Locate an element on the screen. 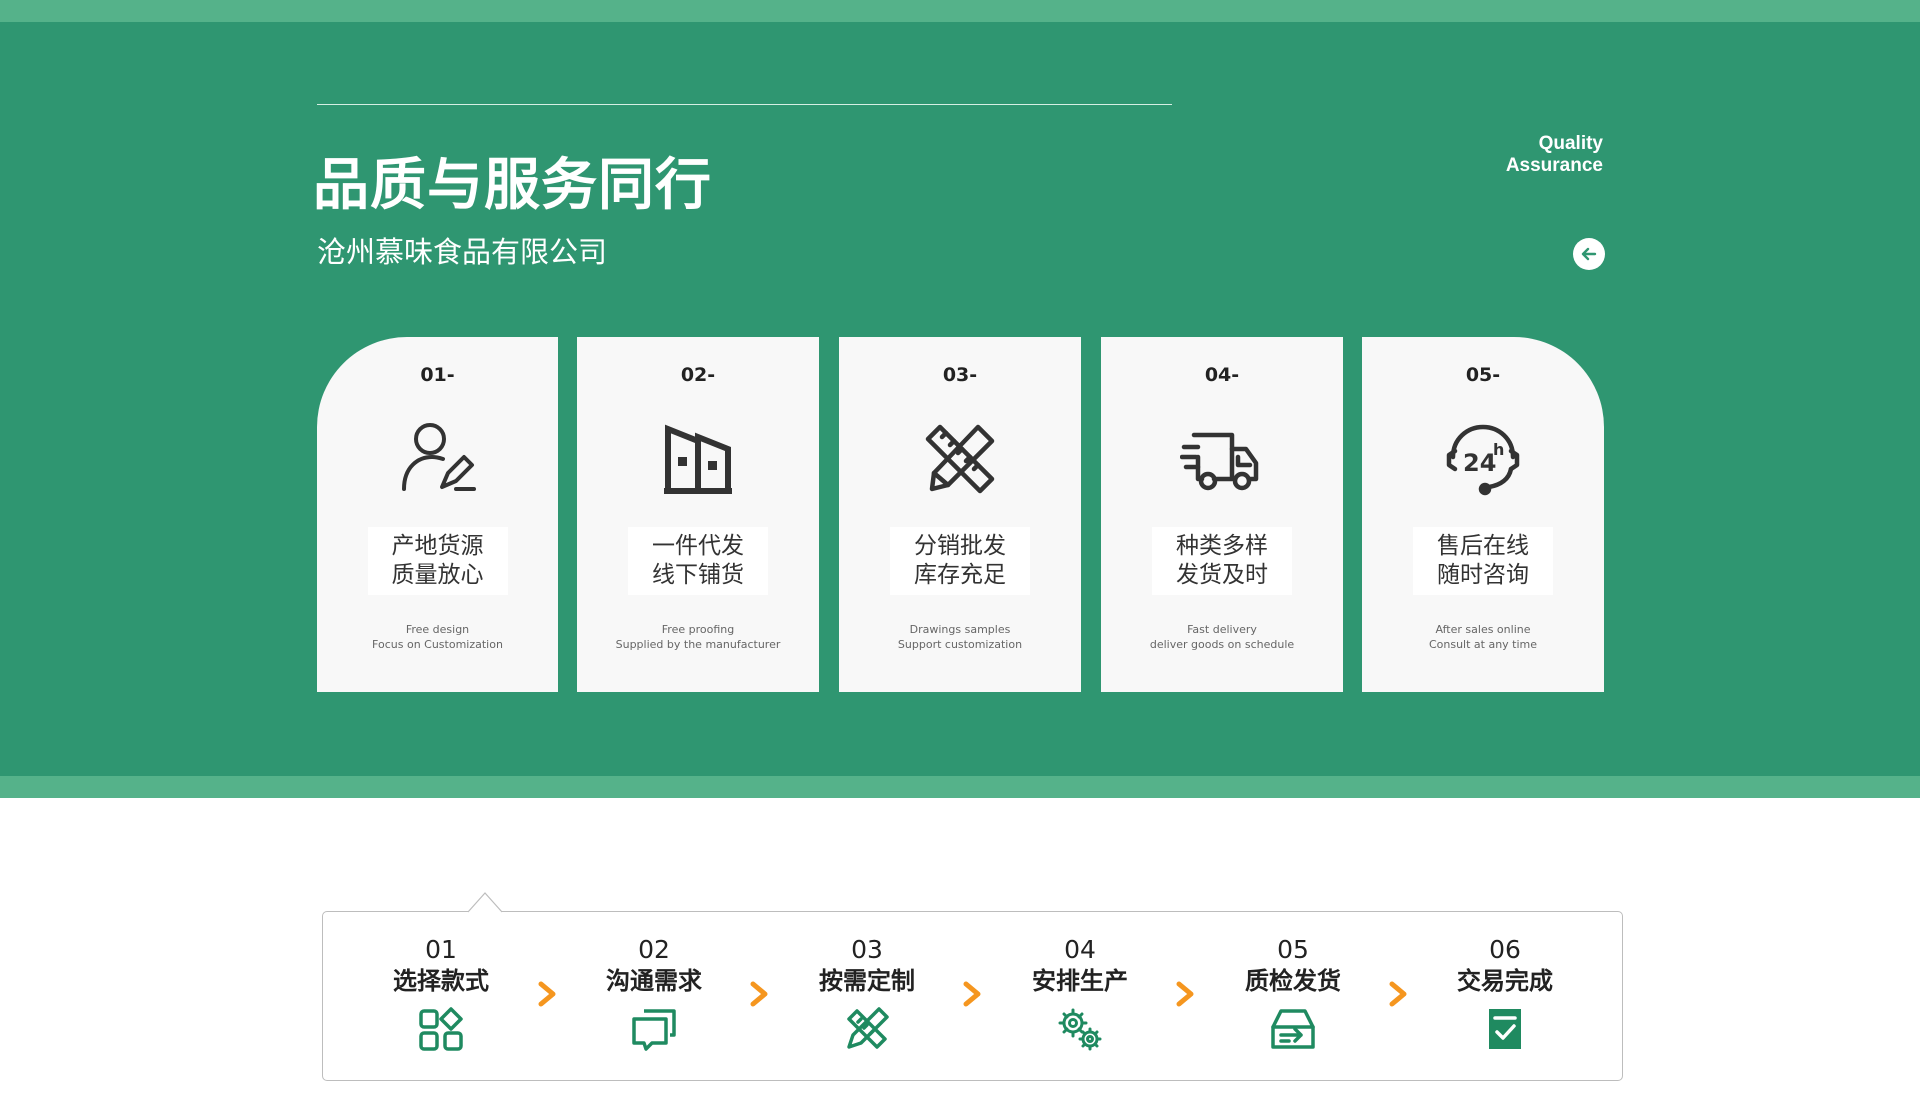  process-step: 06 交易完成 is located at coordinates (1505, 994).